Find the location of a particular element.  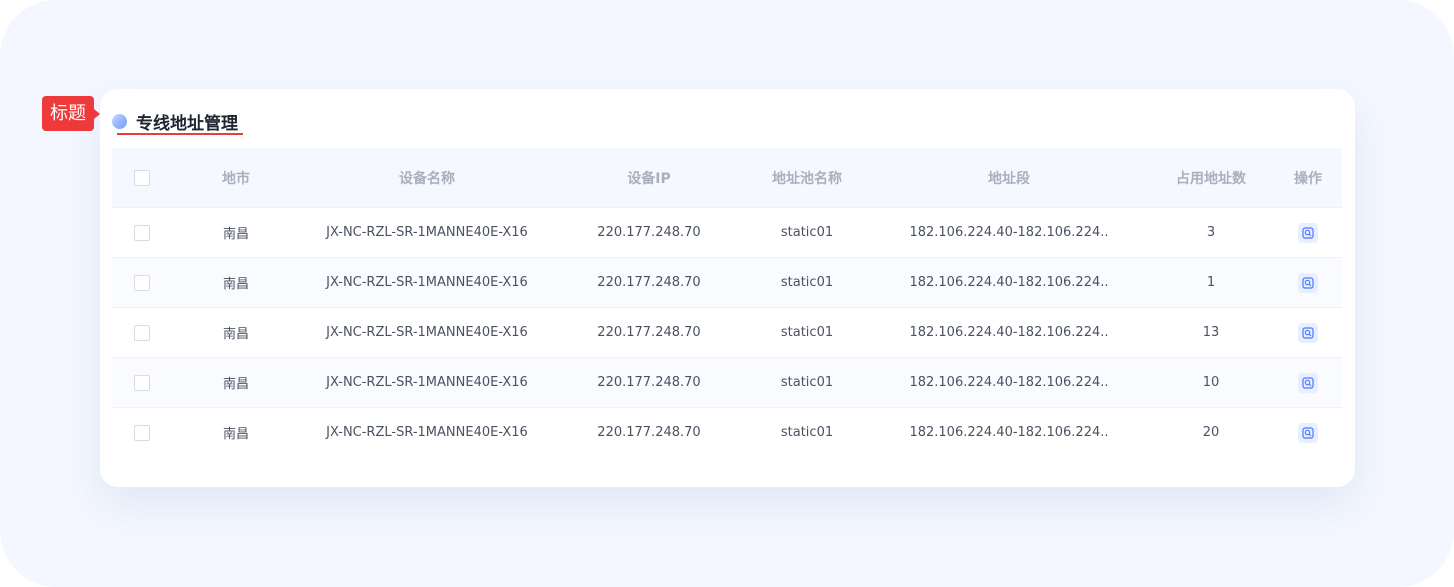

header-address-range: 地址段 is located at coordinates (1009, 178).